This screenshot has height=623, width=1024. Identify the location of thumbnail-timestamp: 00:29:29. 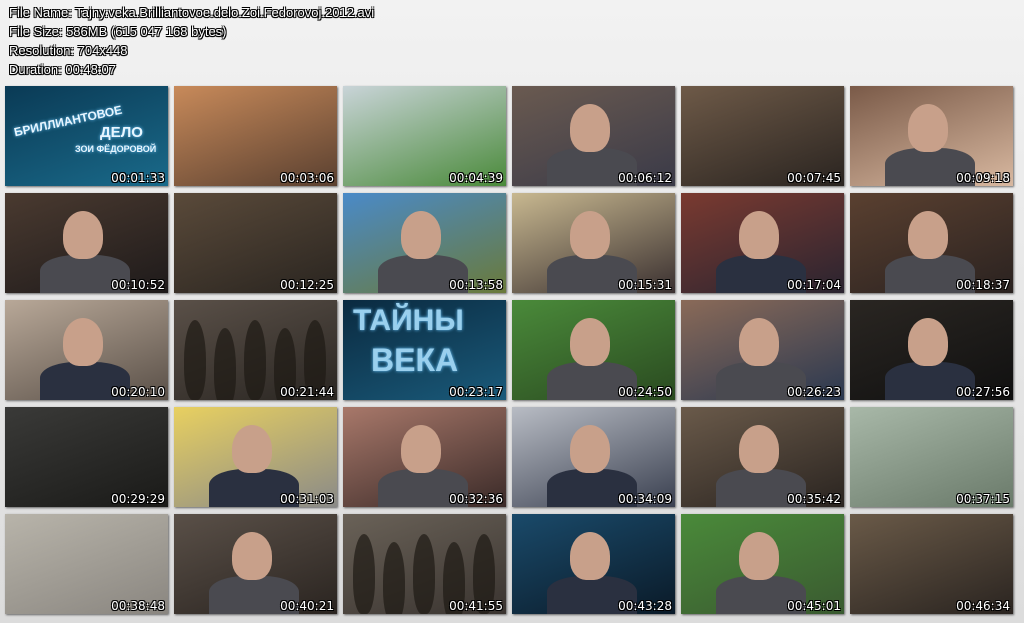
(138, 499).